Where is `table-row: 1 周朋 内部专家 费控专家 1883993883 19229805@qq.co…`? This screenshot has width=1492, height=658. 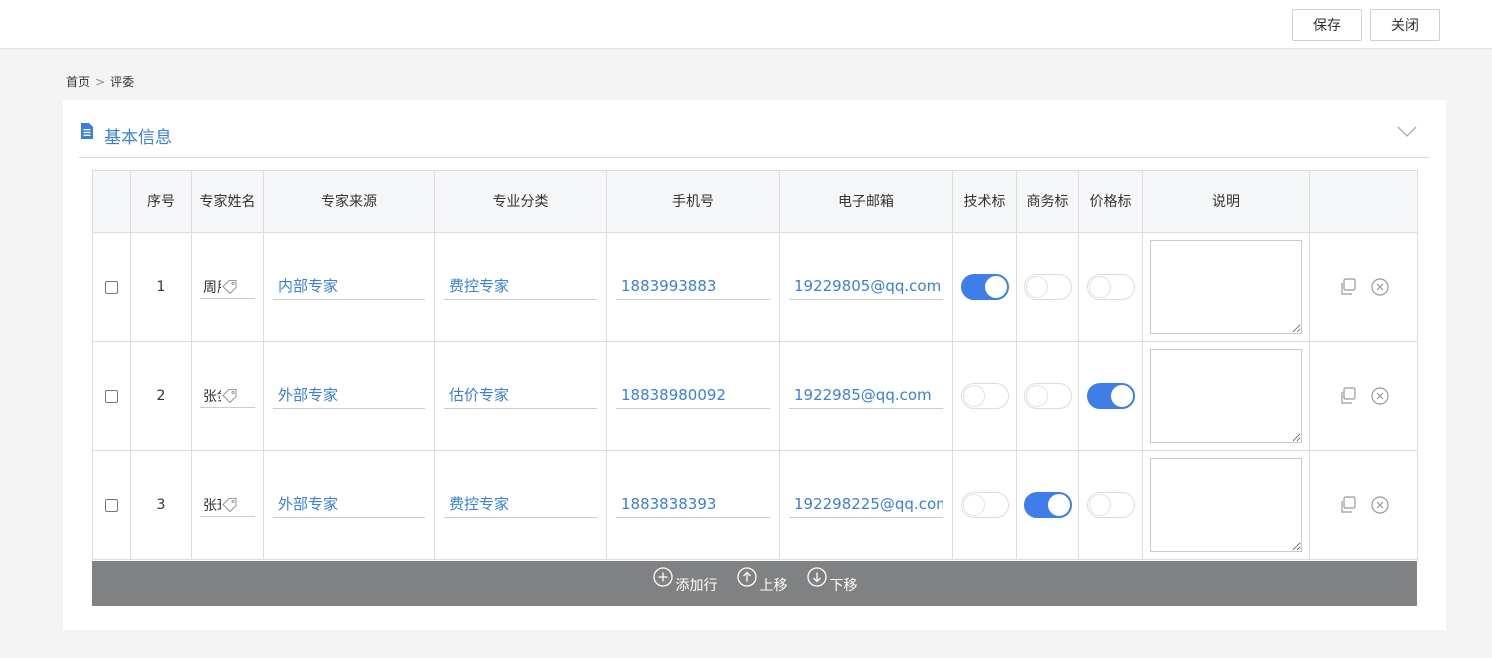
table-row: 1 周朋 内部专家 费控专家 1883993883 19229805@qq.co… is located at coordinates (755, 287).